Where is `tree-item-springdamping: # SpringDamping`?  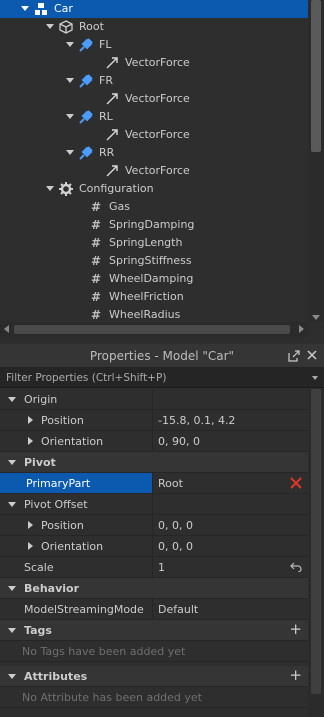 tree-item-springdamping: # SpringDamping is located at coordinates (154, 225).